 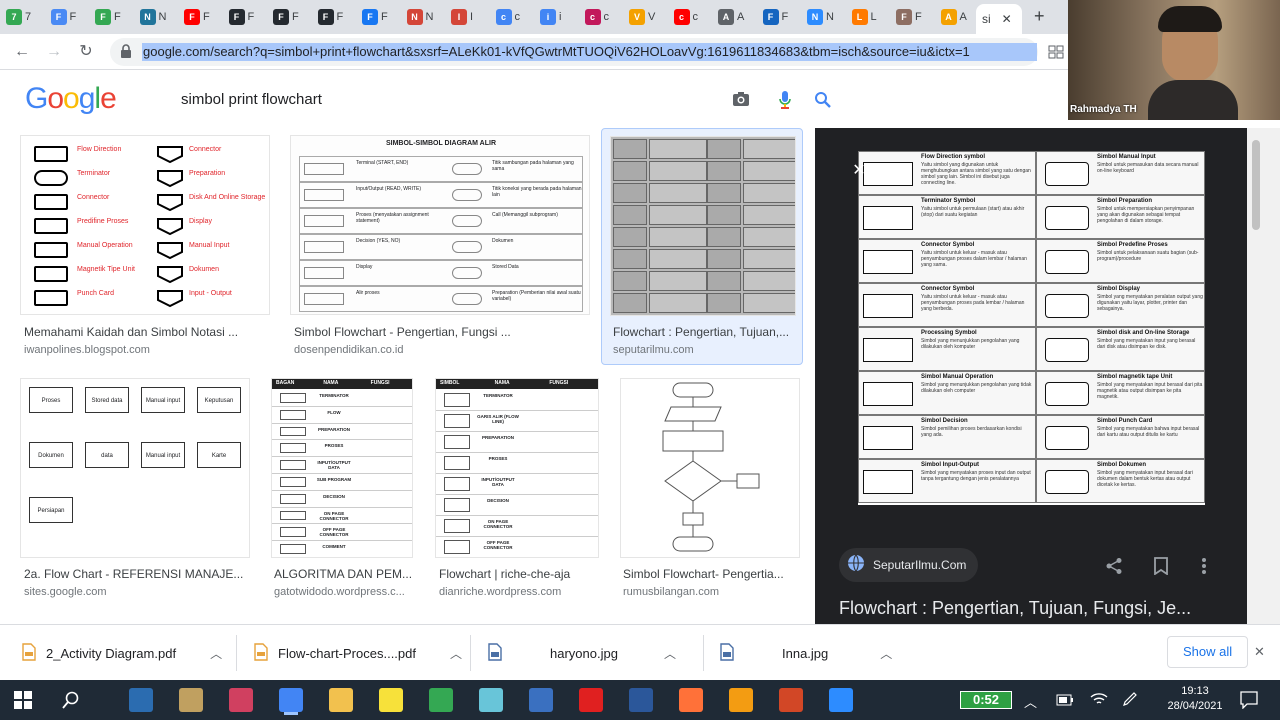 I want to click on browser-tab: VV, so click(x=650, y=17).